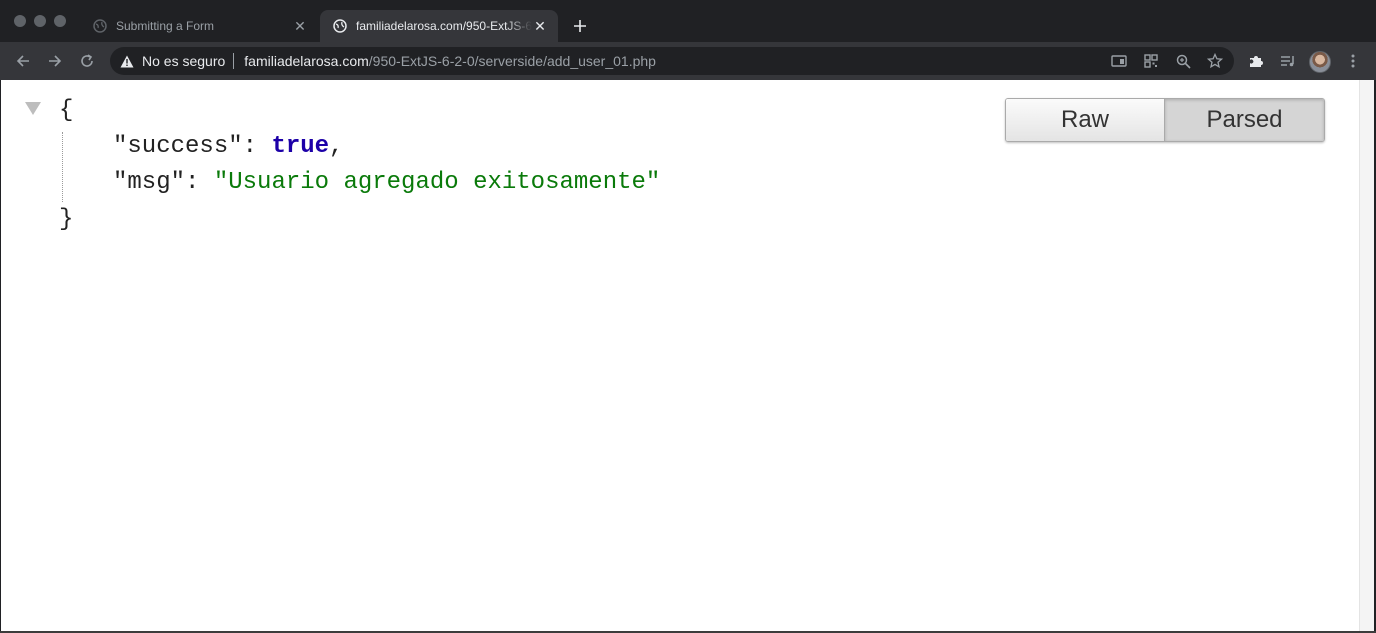 The image size is (1376, 633). What do you see at coordinates (178, 146) in the screenshot?
I see `json-key: "success"` at bounding box center [178, 146].